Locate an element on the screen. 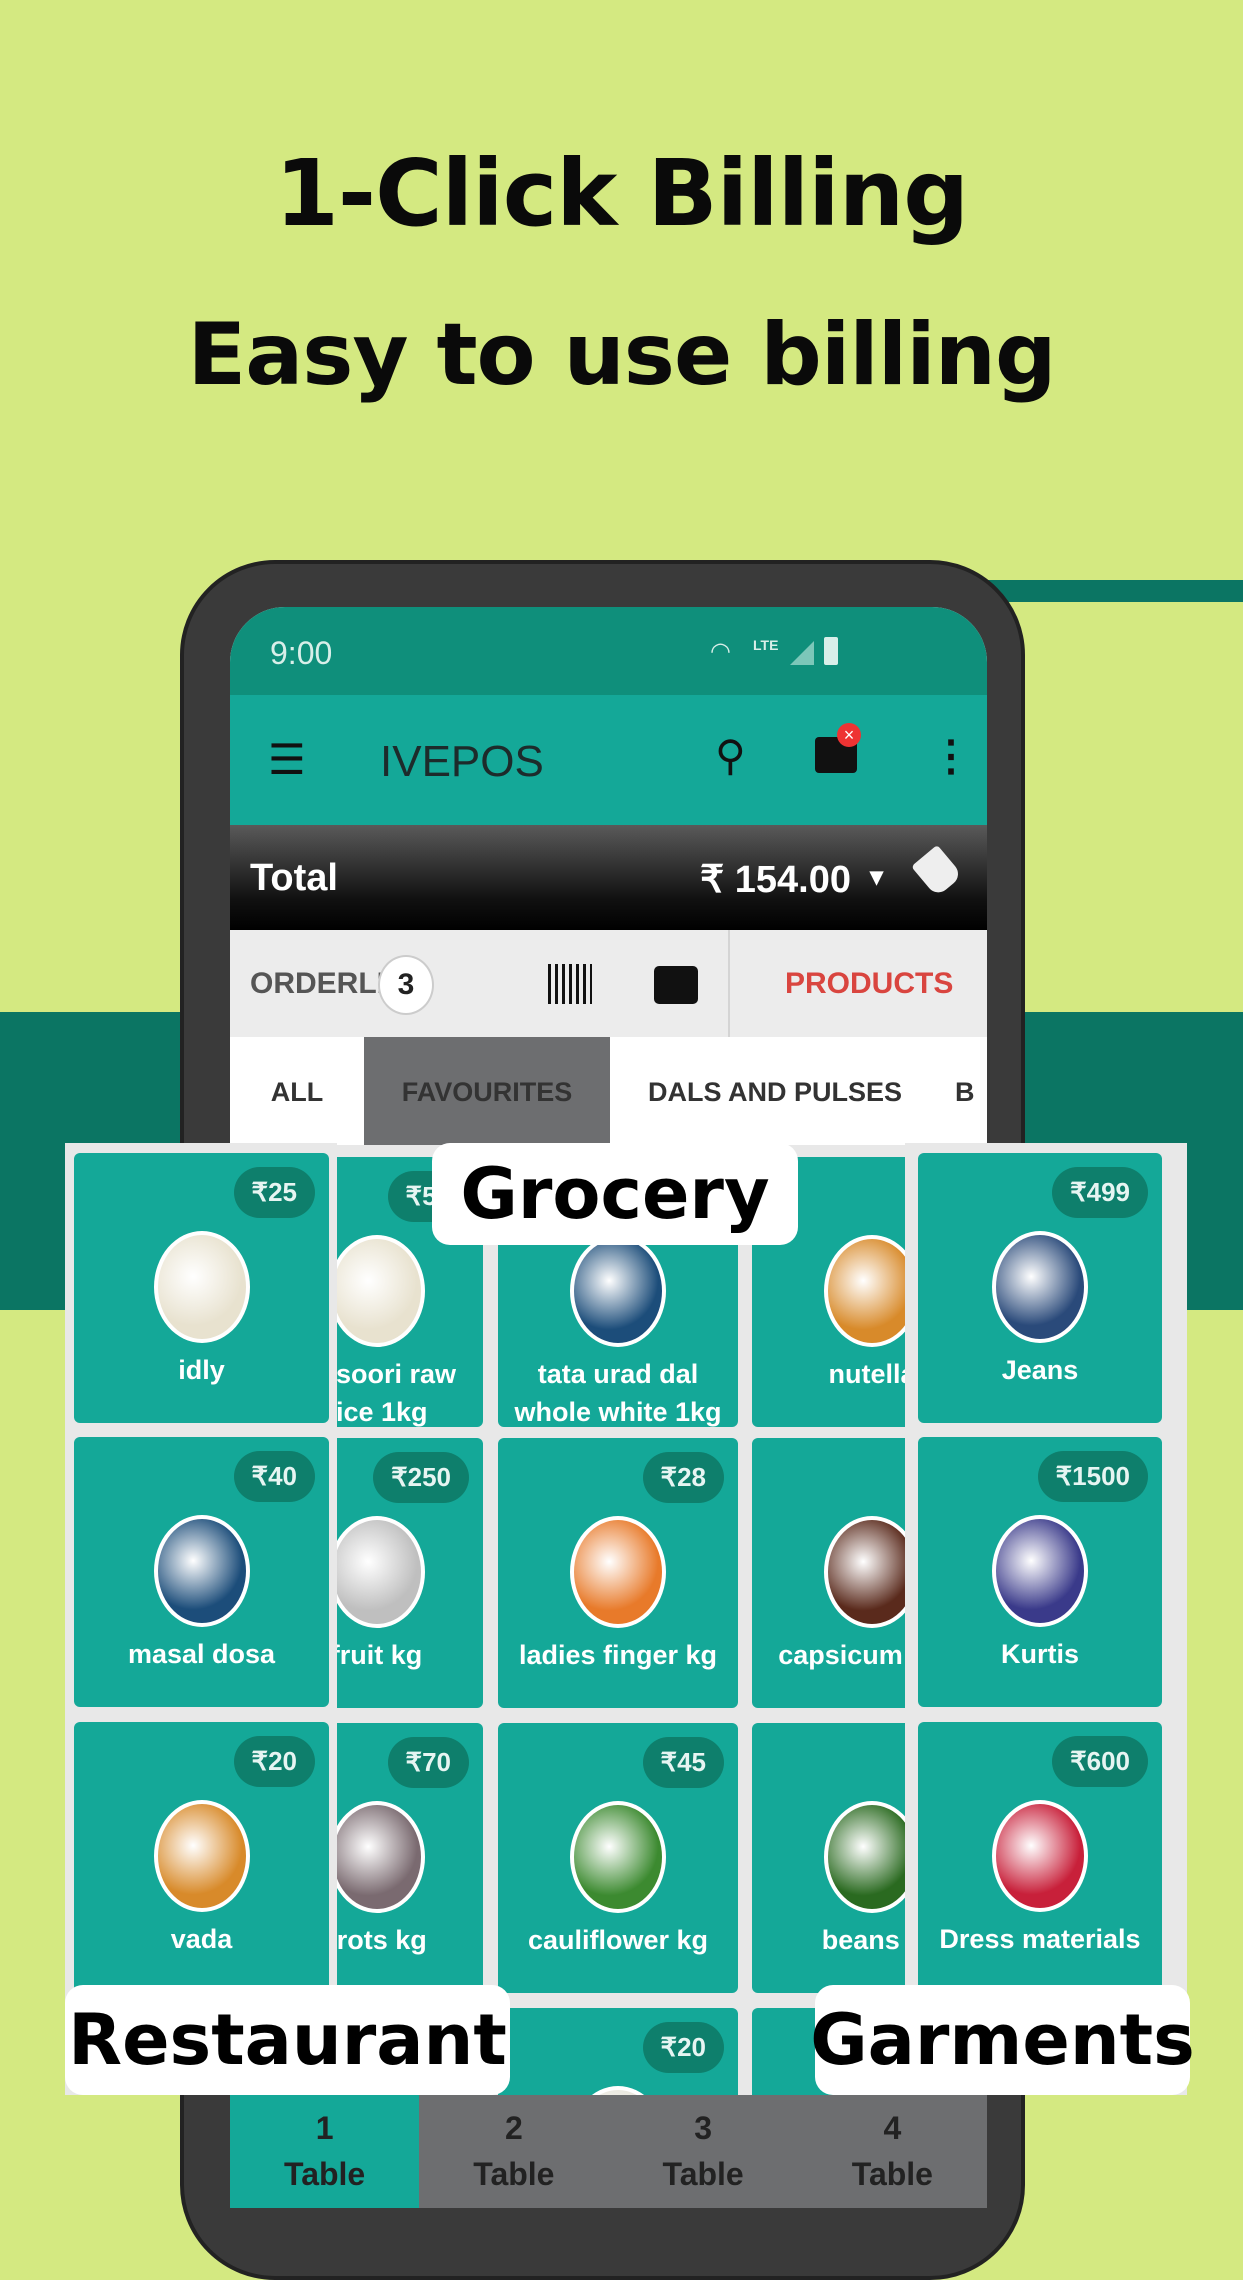 The image size is (1243, 2280). category-tabs: ALL FAVOURITES DALS AND PULSES B is located at coordinates (608, 1092).